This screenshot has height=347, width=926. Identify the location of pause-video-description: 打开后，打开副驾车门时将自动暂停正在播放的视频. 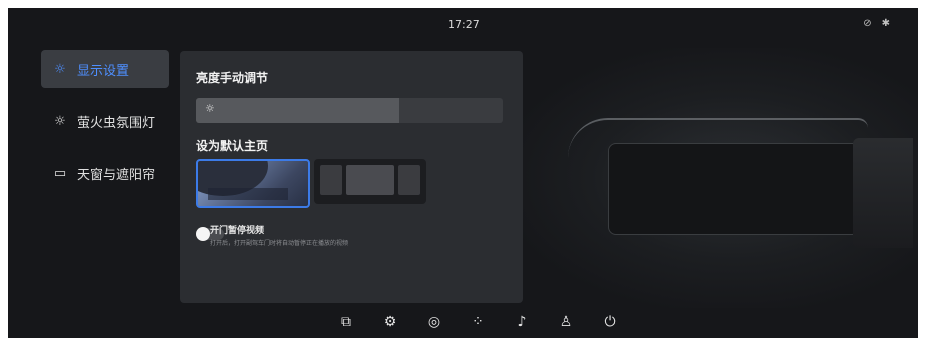
(279, 243).